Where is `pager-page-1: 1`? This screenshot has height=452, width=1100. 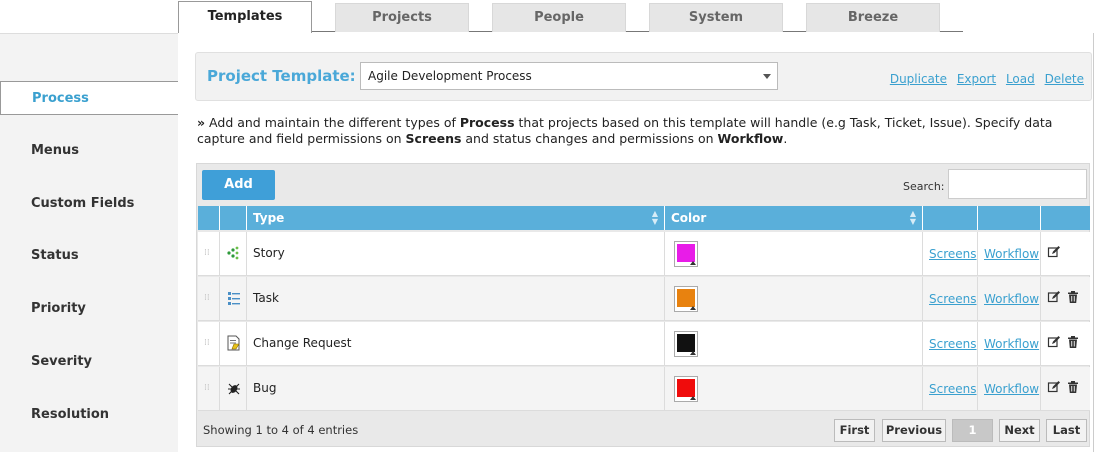 pager-page-1: 1 is located at coordinates (972, 430).